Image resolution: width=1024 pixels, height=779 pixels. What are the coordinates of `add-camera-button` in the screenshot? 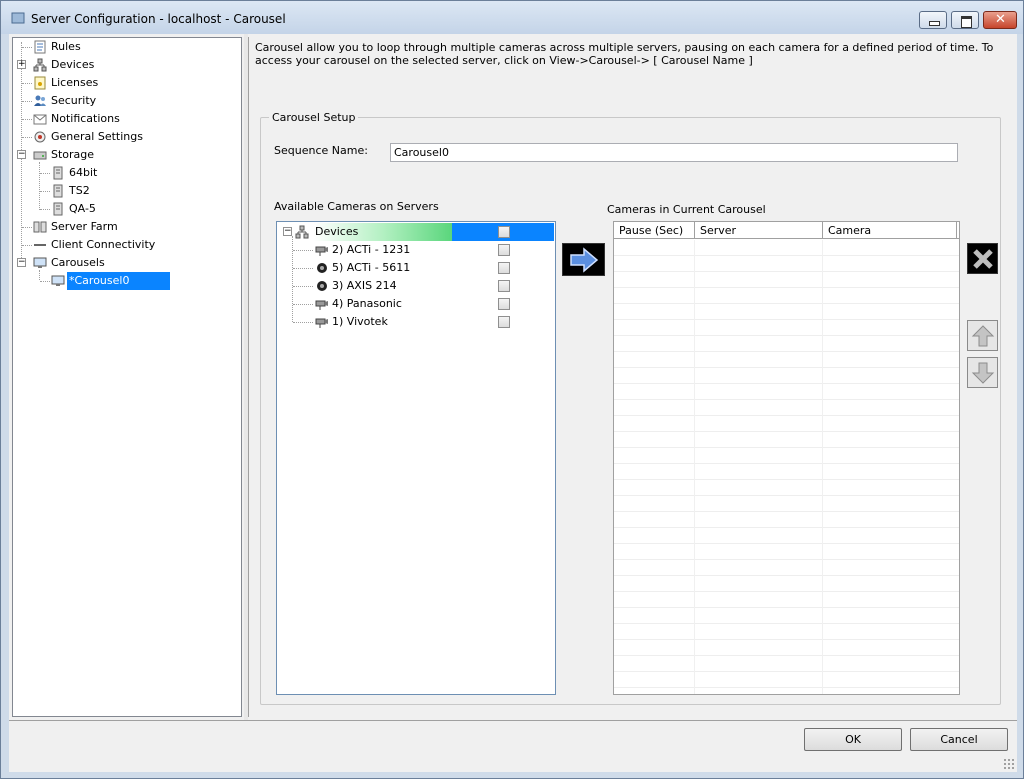 It's located at (583, 259).